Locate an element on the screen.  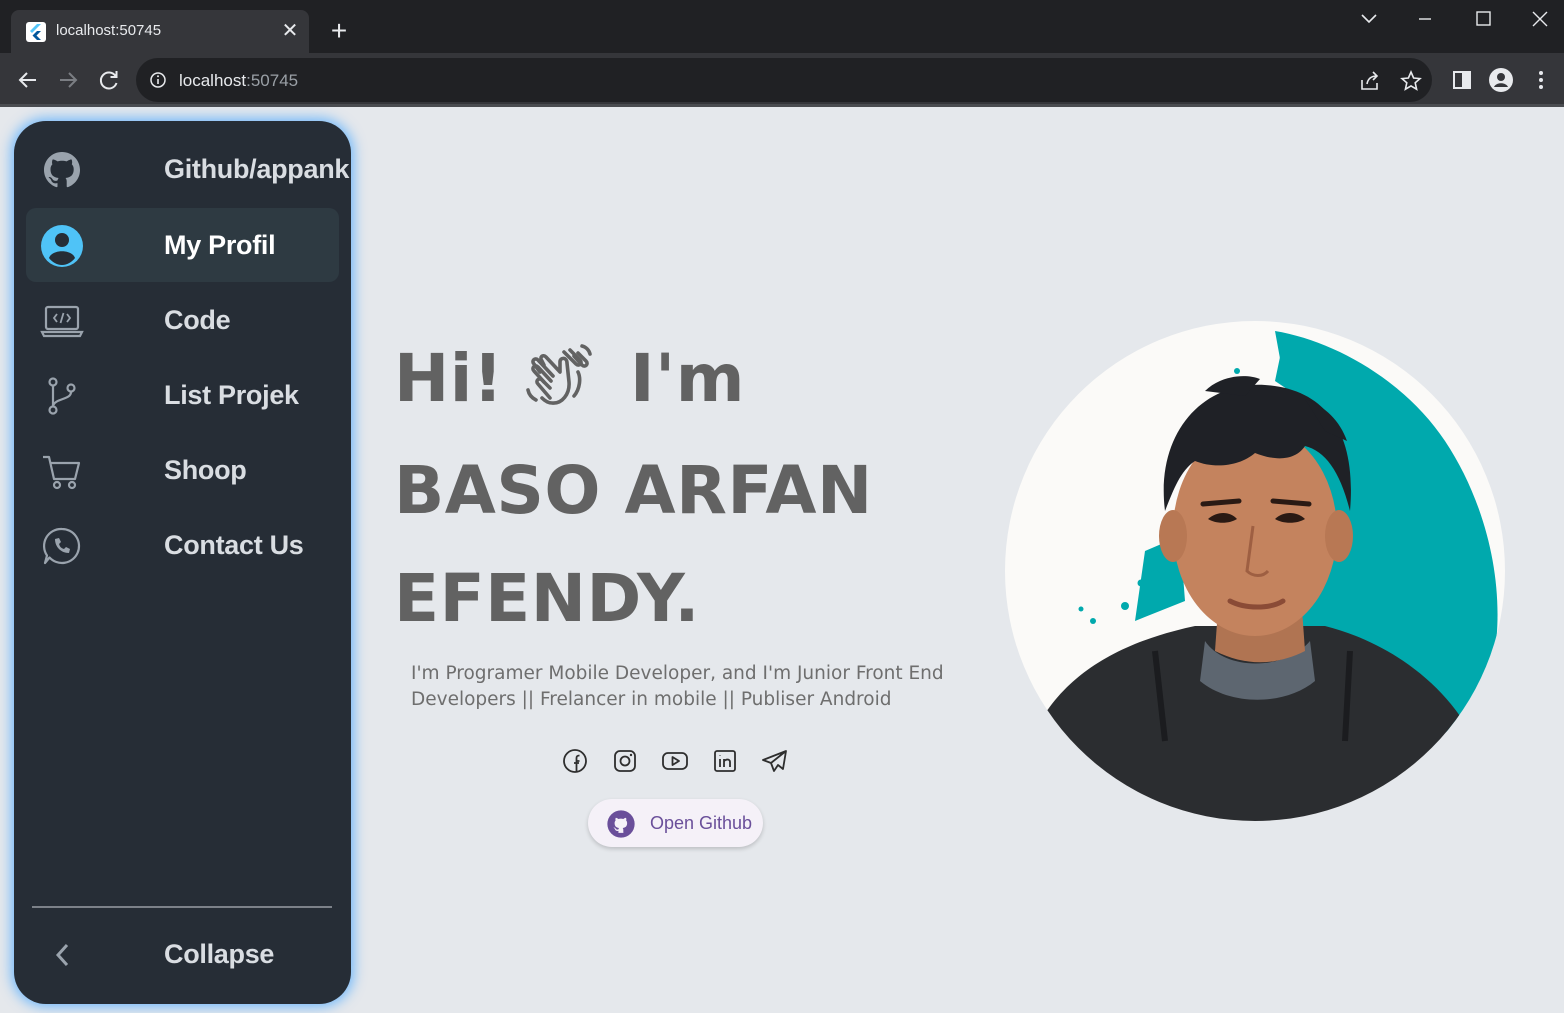
hero-name-line2: EFENDY. is located at coordinates (547, 598).